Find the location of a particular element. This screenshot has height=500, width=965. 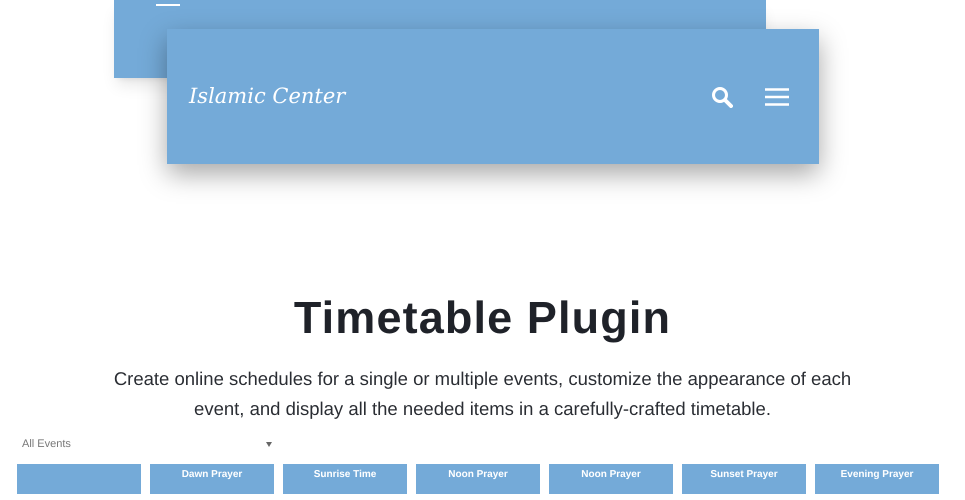

column-header: Sunset Prayer is located at coordinates (744, 479).